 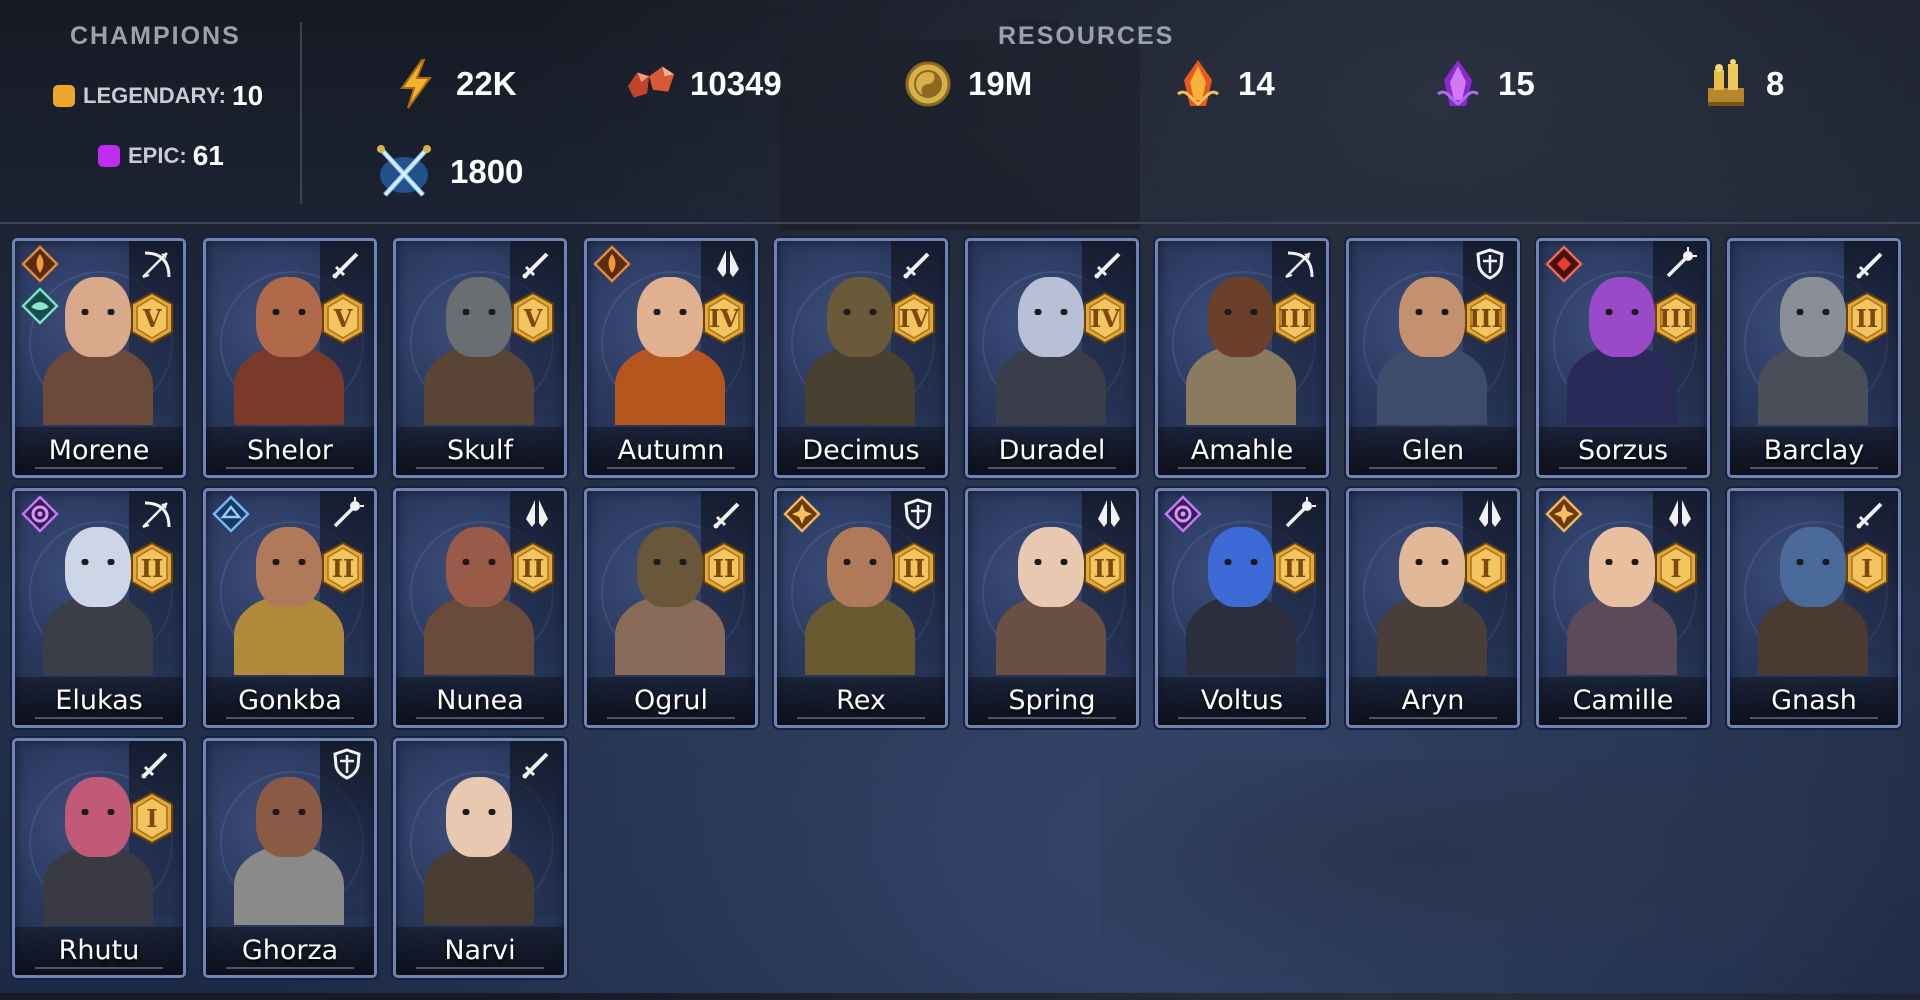 What do you see at coordinates (861, 450) in the screenshot?
I see `champion-name: Decimus` at bounding box center [861, 450].